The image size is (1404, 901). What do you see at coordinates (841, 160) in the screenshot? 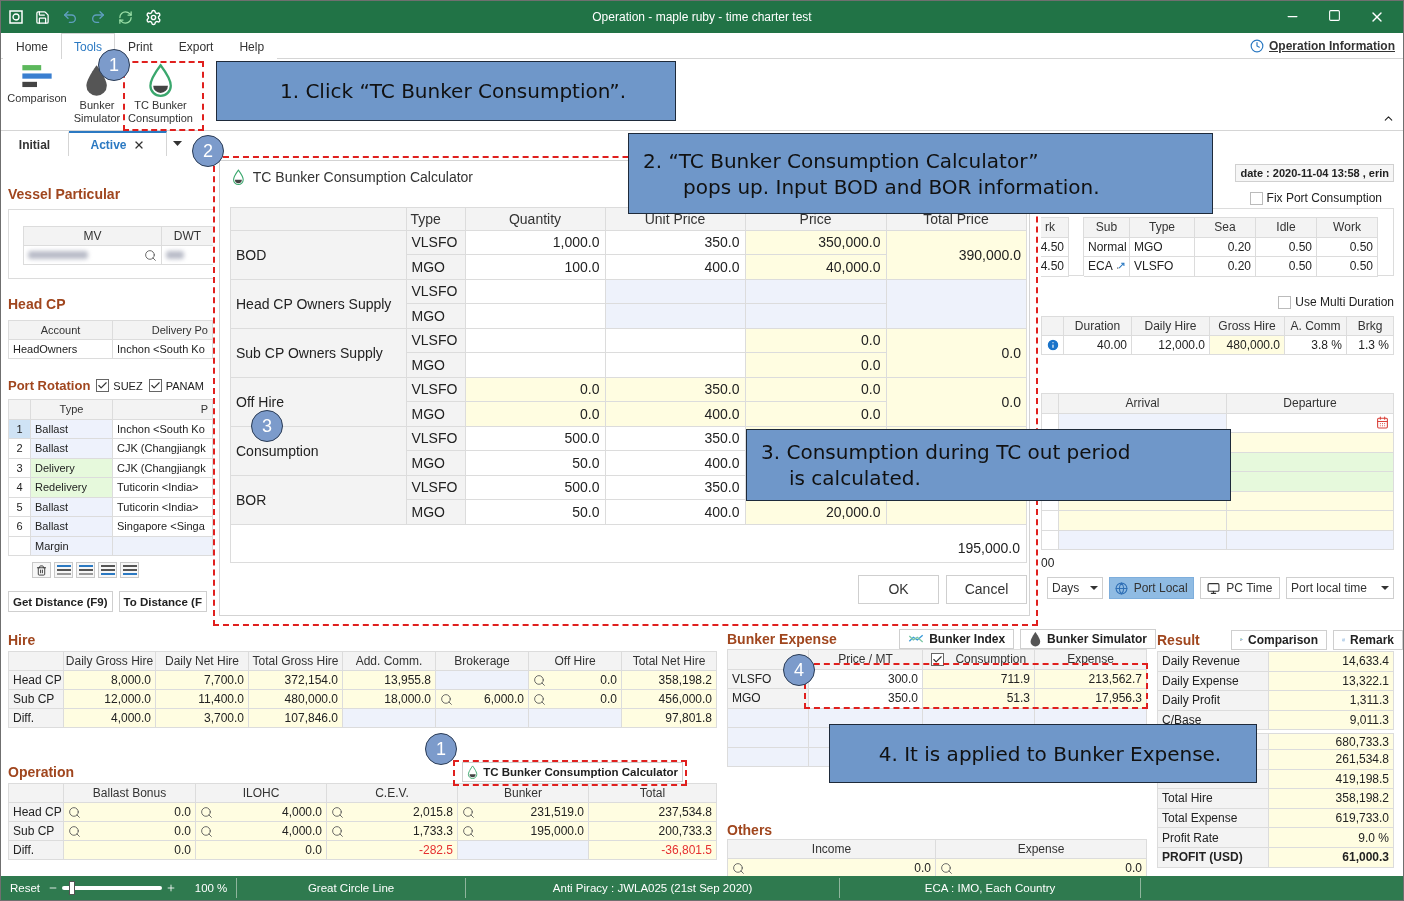
I see `callout-text: 2. “TC Bunker Consumption Calculator”` at bounding box center [841, 160].